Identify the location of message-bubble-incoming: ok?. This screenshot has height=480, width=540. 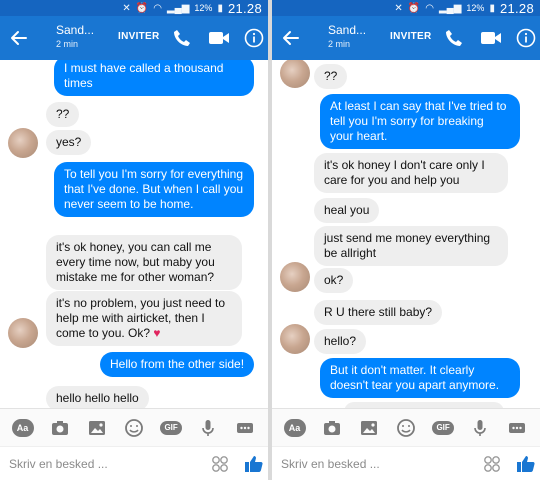
(334, 280).